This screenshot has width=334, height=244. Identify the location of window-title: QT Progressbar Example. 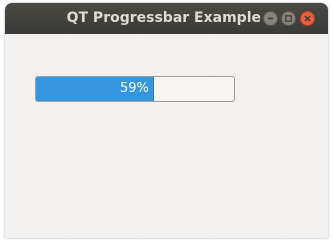
(163, 18).